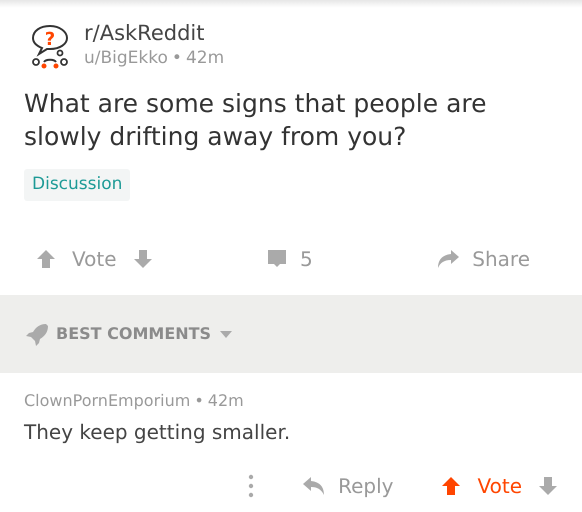 Image resolution: width=582 pixels, height=512 pixels. I want to click on comments-button: 5, so click(346, 259).